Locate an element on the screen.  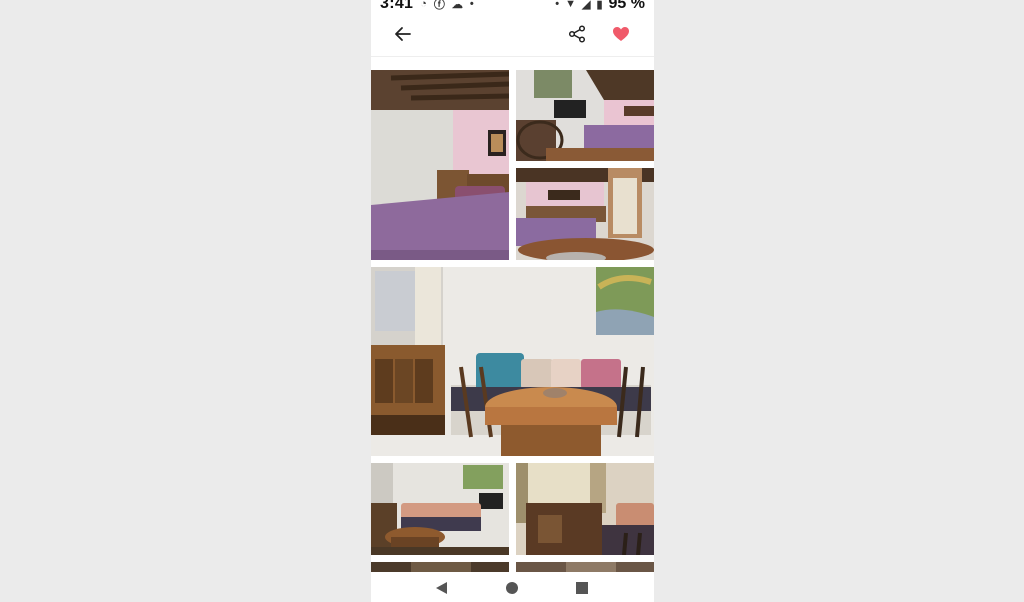
app-toolbar is located at coordinates (512, 35).